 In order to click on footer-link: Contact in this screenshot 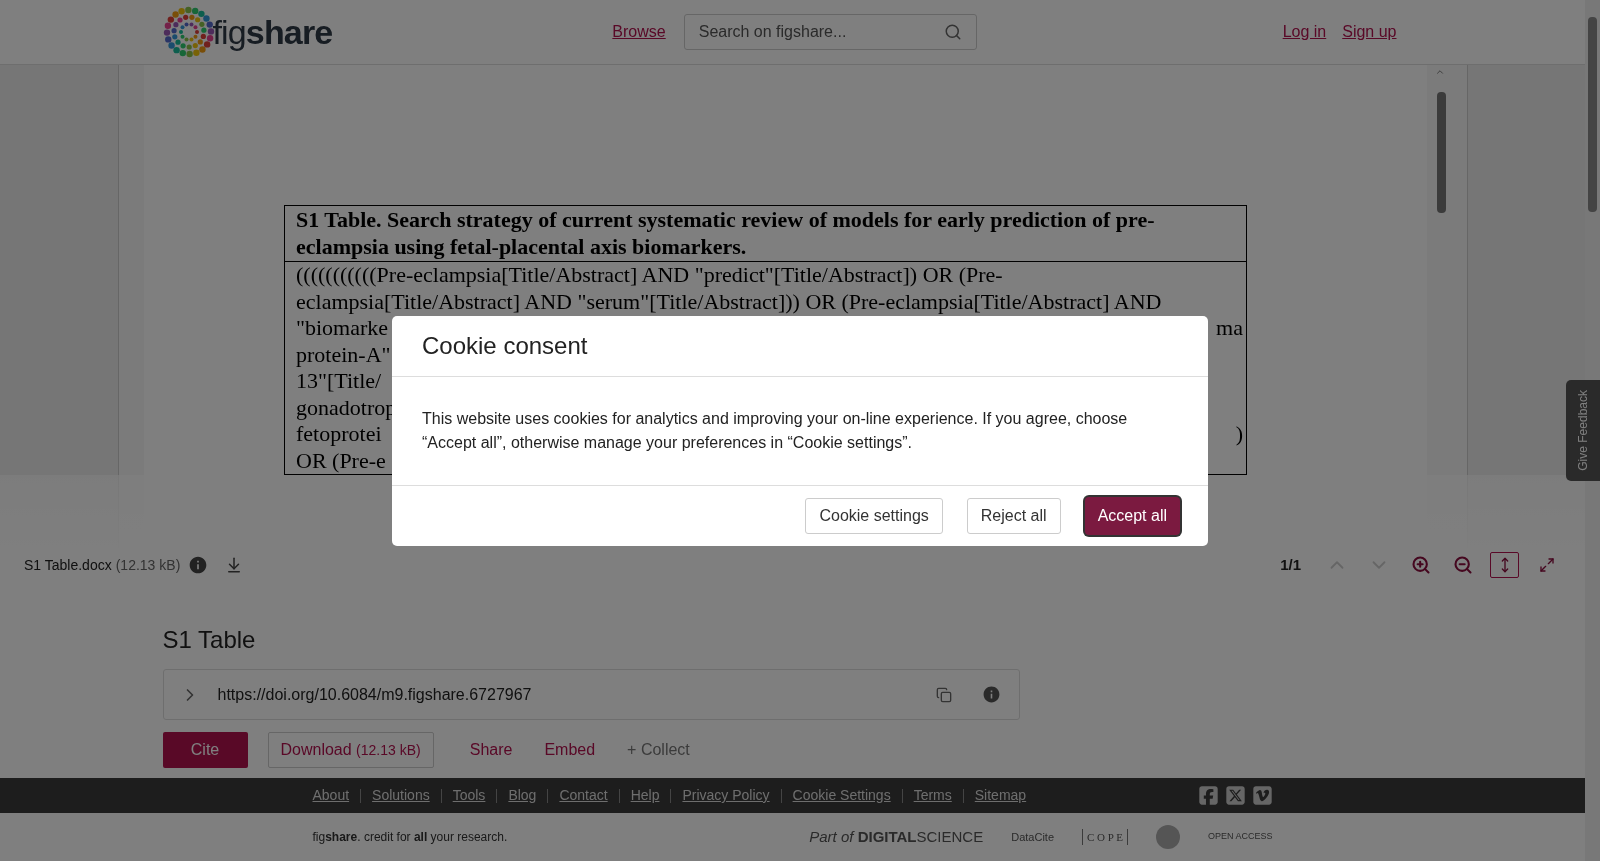, I will do `click(583, 795)`.